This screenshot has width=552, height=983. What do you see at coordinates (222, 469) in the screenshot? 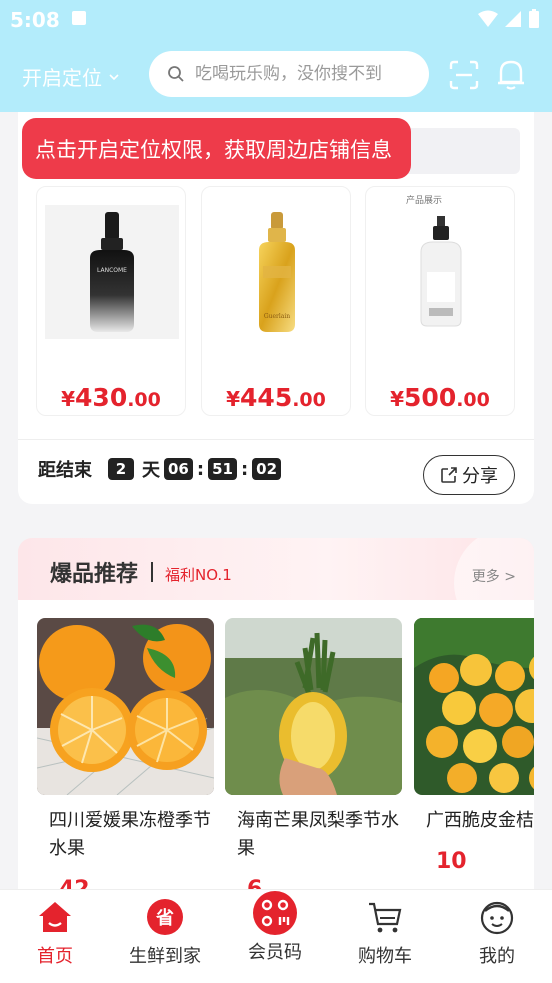
I see `countdown-minutes: 51` at bounding box center [222, 469].